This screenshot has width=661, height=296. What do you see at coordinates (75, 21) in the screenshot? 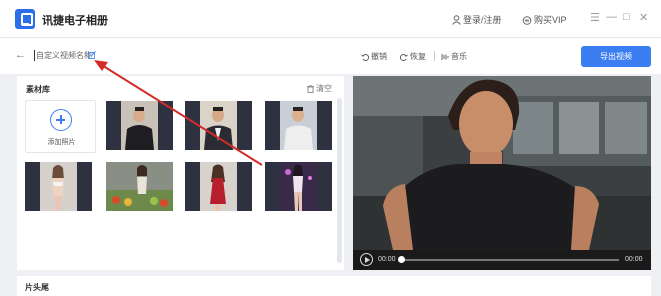
I see `app-title: 讯捷电子相册` at bounding box center [75, 21].